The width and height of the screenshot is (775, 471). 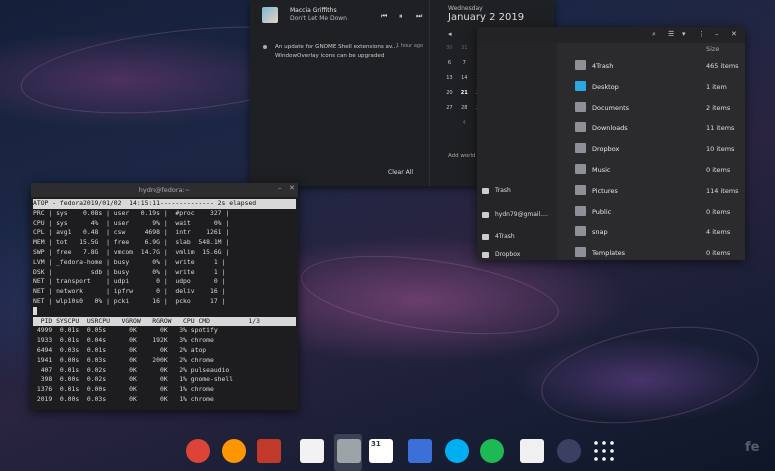 What do you see at coordinates (401, 16) in the screenshot?
I see `pause-button: ⏸` at bounding box center [401, 16].